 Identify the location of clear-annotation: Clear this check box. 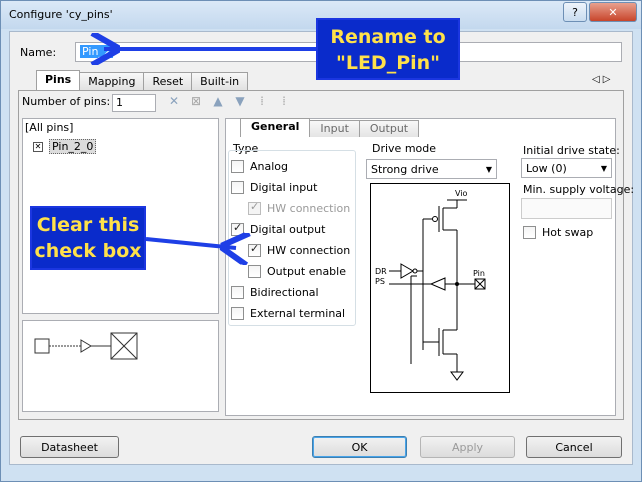
(88, 238).